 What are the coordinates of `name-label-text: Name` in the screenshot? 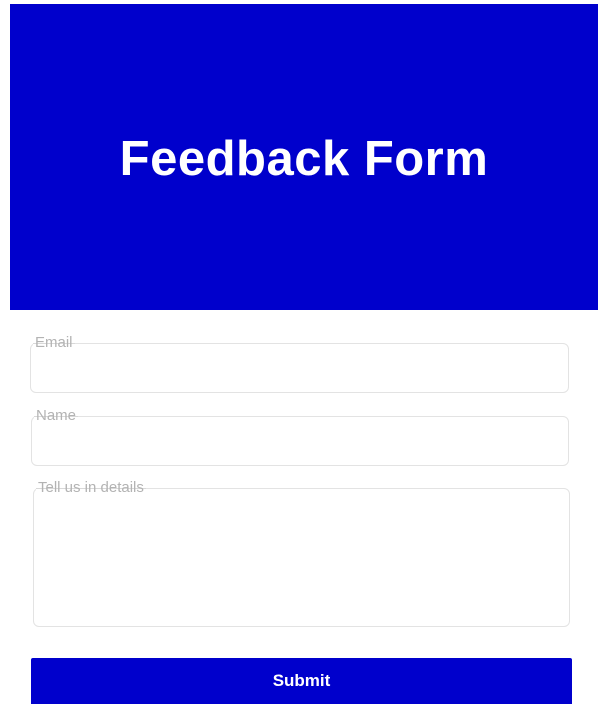 It's located at (56, 415).